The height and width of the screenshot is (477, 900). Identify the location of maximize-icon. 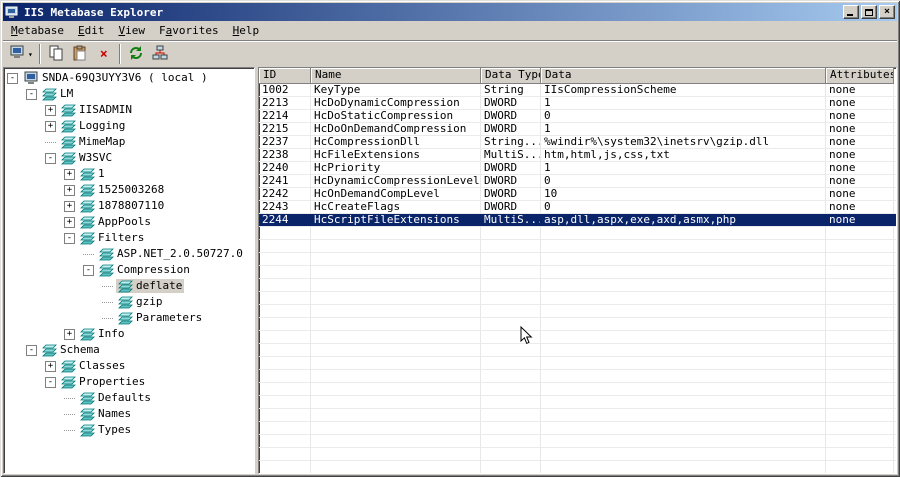
(869, 12).